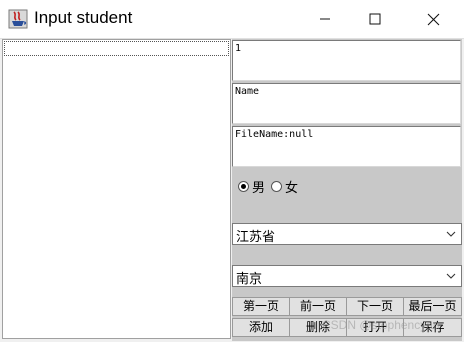 The image size is (464, 342). I want to click on maximize-icon, so click(375, 19).